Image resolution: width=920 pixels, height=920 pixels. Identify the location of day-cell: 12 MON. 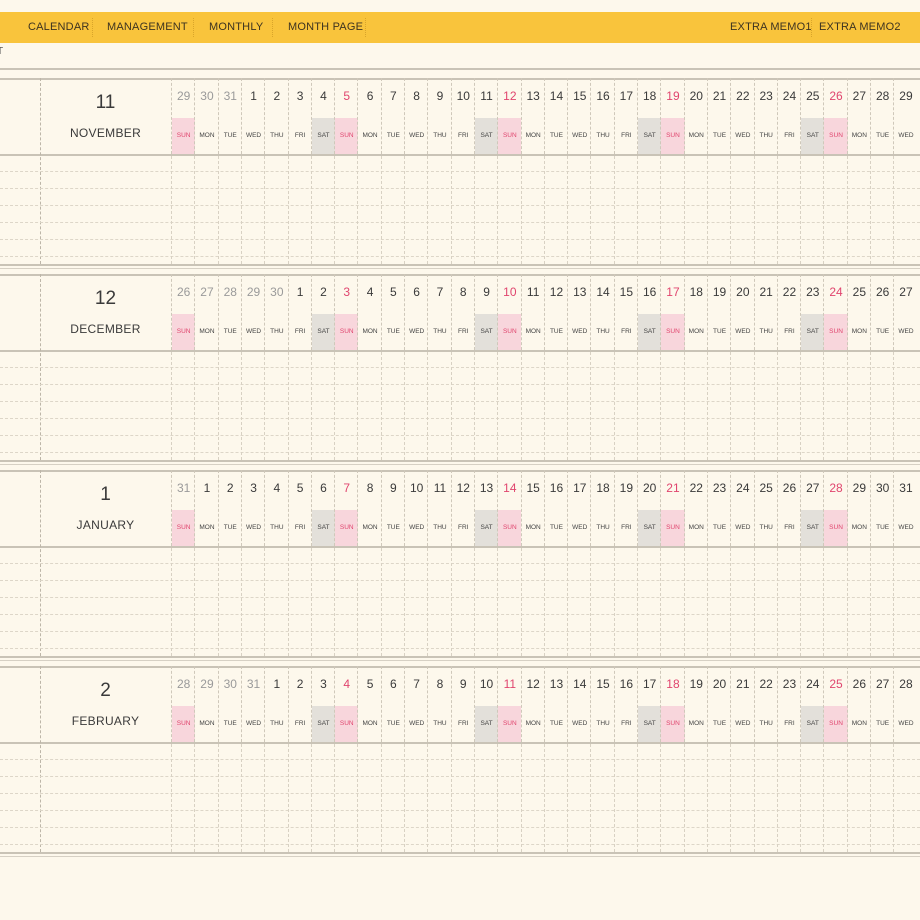
(532, 704).